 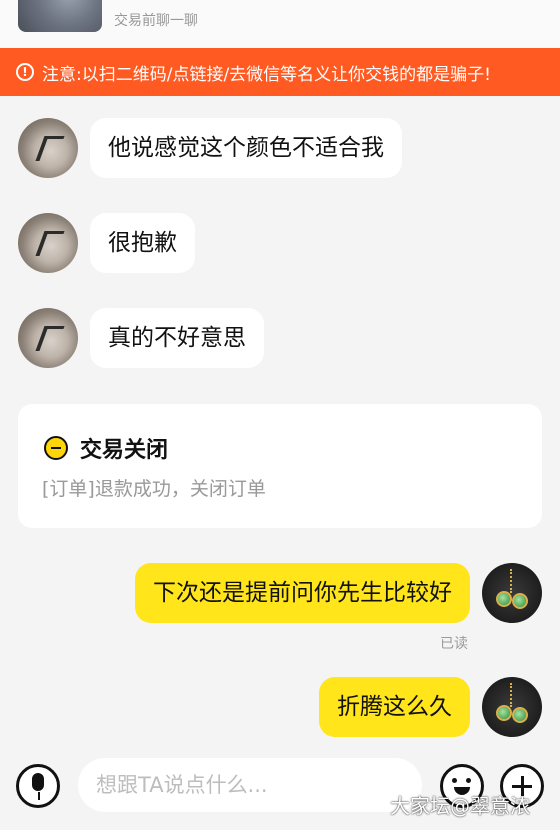 I want to click on watermark: 大家坛@翠意浓, so click(x=460, y=806).